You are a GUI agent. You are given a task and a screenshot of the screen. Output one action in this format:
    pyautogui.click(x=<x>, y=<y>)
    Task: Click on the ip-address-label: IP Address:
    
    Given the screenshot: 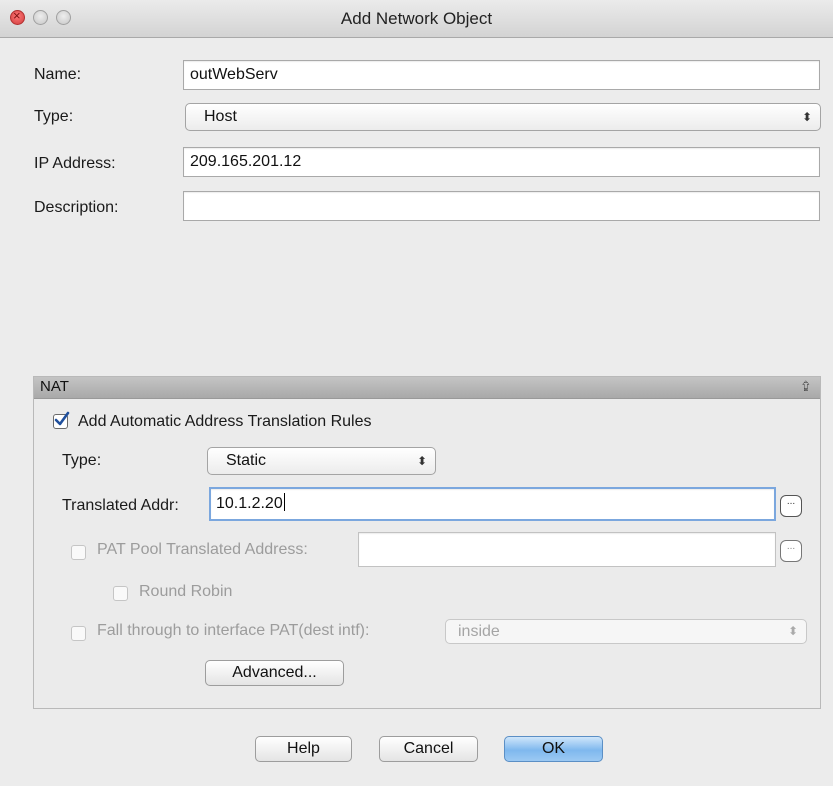 What is the action you would take?
    pyautogui.click(x=75, y=163)
    